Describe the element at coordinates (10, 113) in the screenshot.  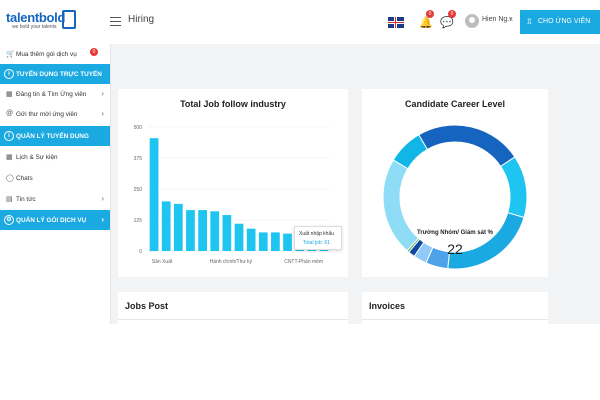
I see `at-icon: @` at that location.